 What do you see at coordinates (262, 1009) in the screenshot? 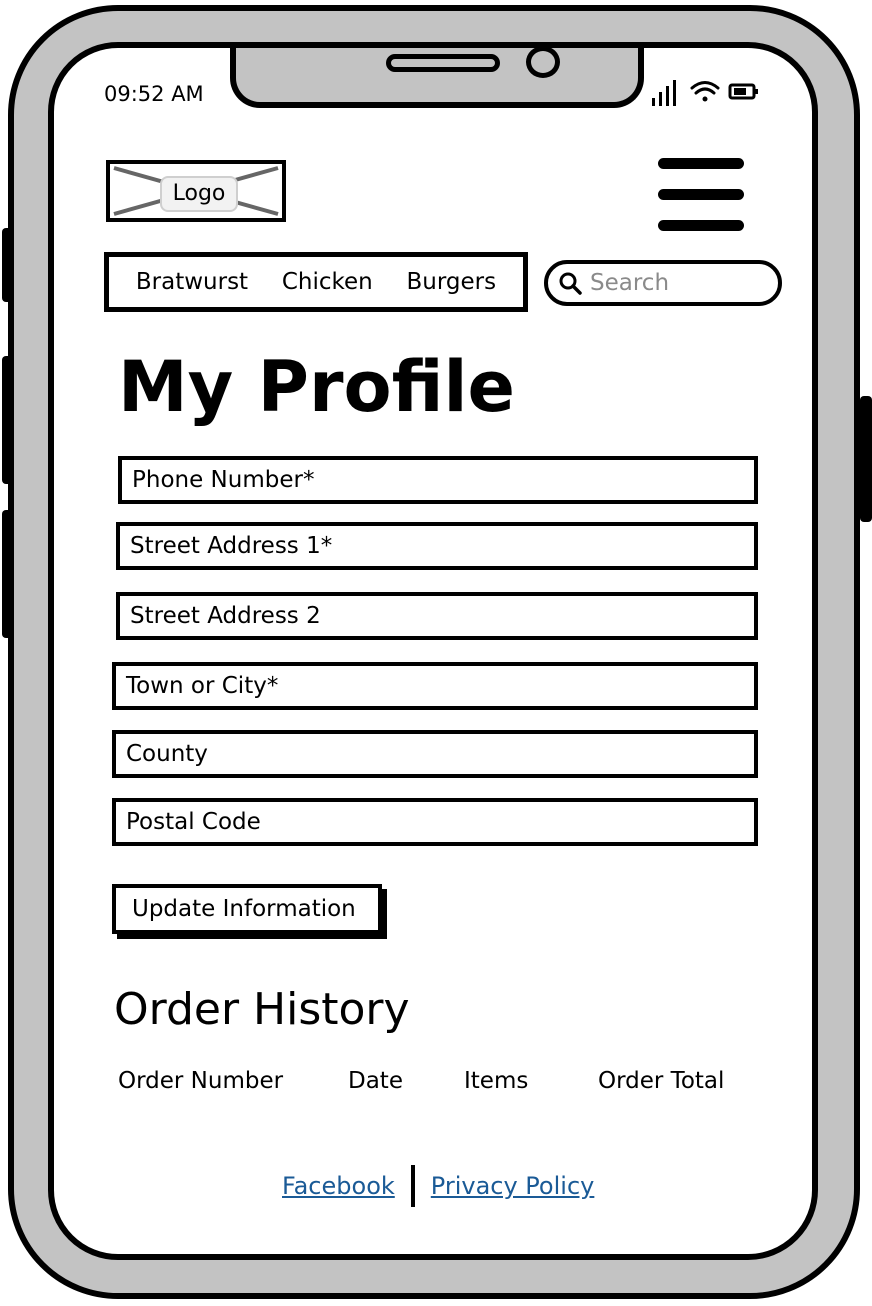
I see `order-history-title: Order History` at bounding box center [262, 1009].